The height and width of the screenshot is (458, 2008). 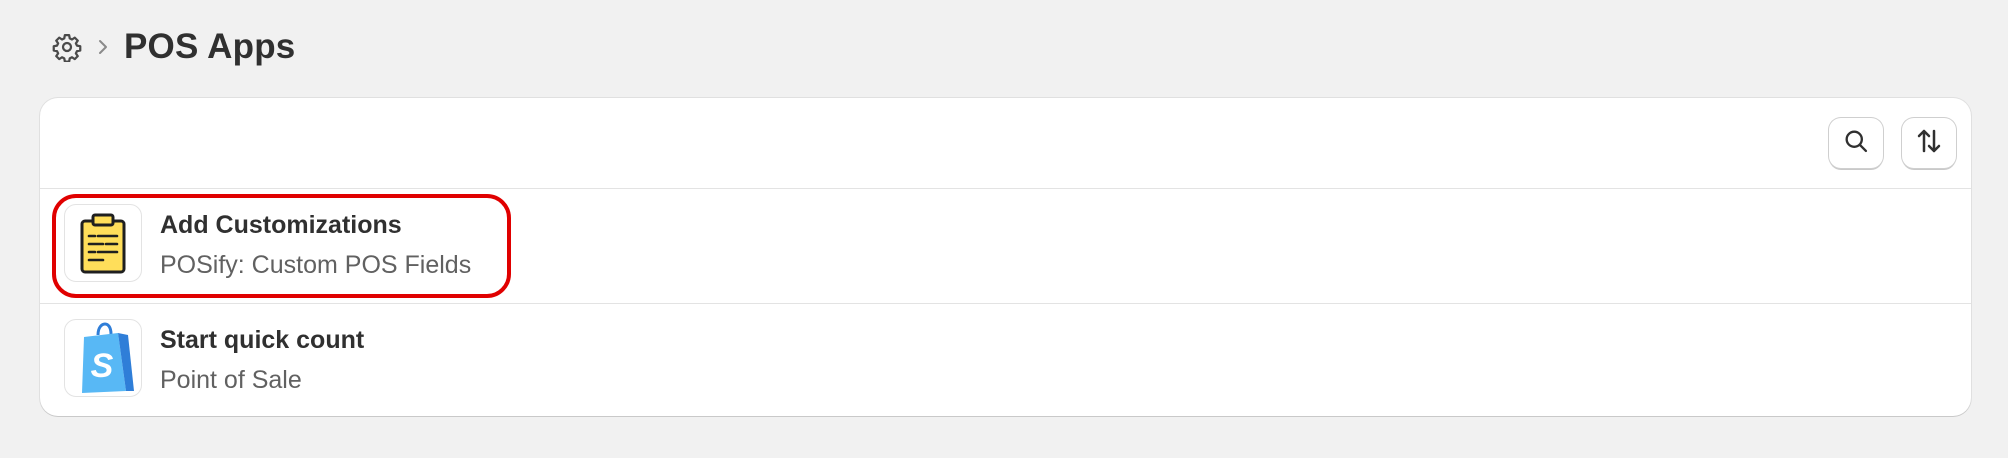 I want to click on search-icon, so click(x=1856, y=143).